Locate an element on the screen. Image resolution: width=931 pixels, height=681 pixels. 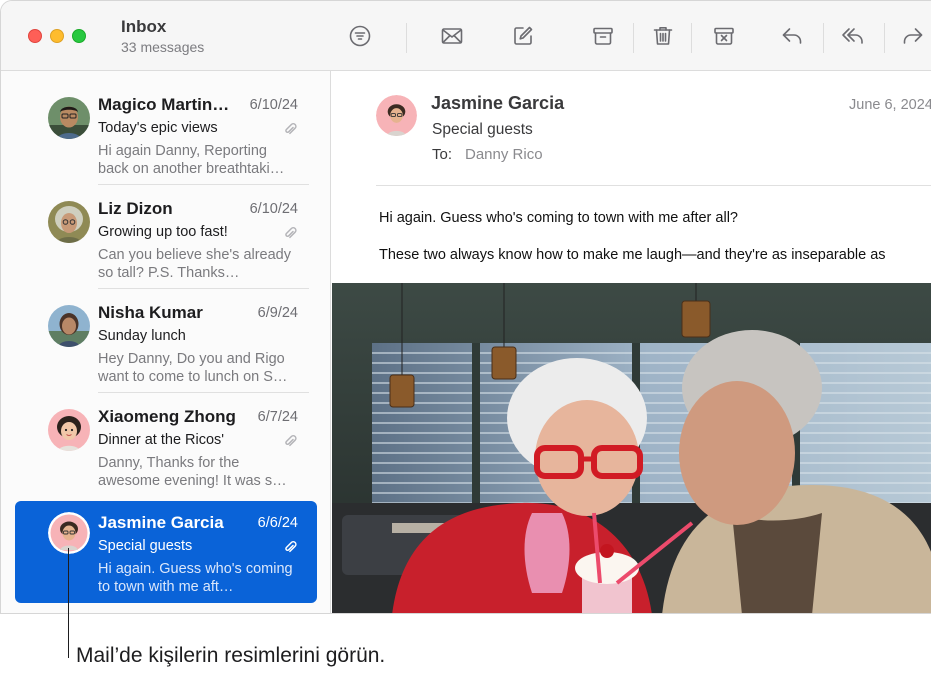
compose-icon is located at coordinates (523, 36).